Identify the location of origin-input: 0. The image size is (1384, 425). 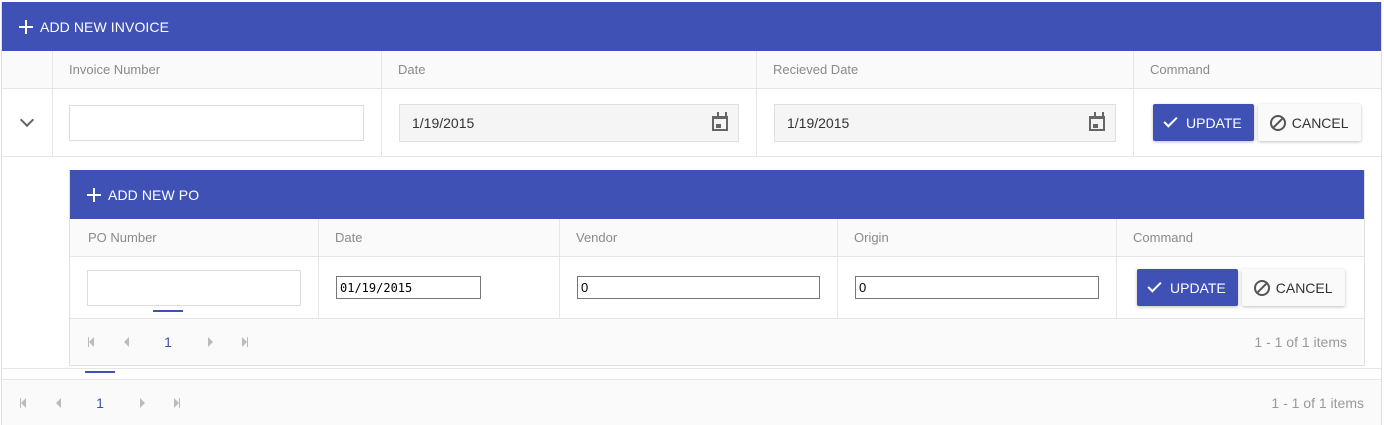
(977, 287).